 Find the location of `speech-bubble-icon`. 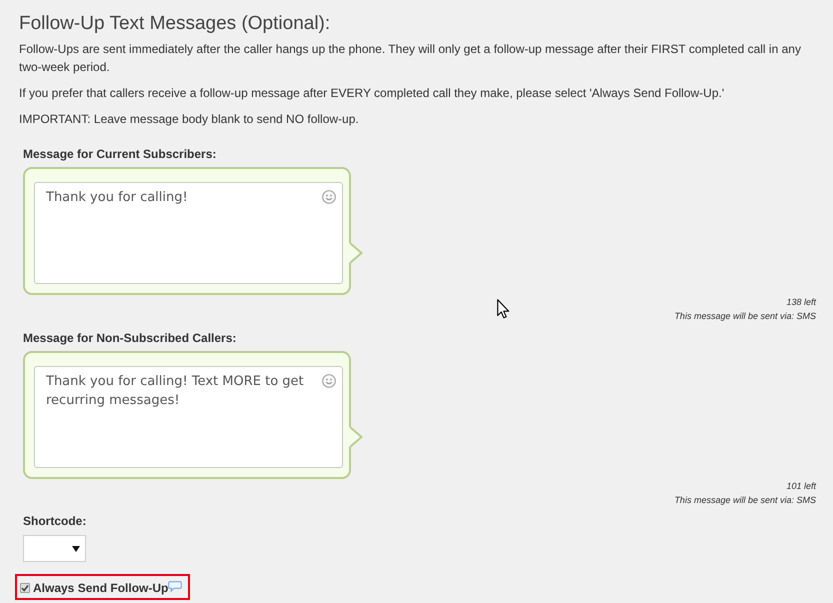

speech-bubble-icon is located at coordinates (175, 586).